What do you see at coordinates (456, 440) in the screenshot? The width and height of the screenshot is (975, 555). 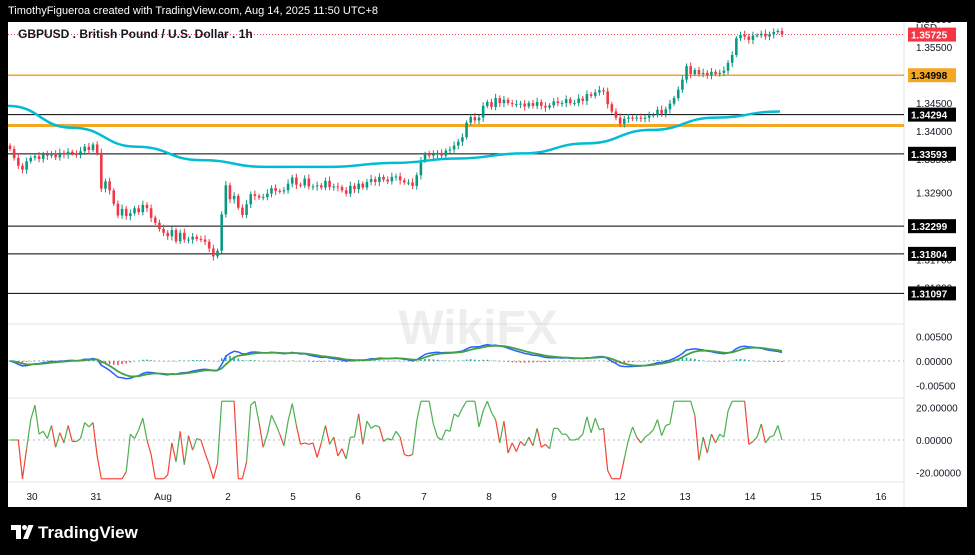 I see `oscillator-2-pane` at bounding box center [456, 440].